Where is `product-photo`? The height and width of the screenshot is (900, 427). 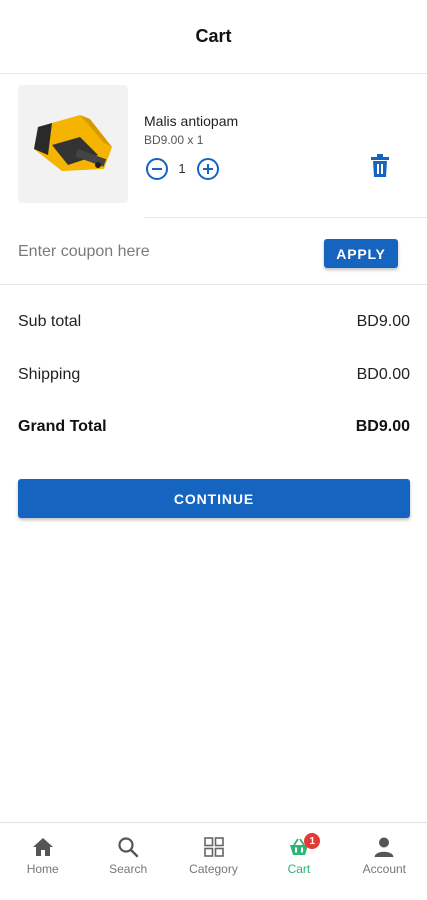 product-photo is located at coordinates (73, 143).